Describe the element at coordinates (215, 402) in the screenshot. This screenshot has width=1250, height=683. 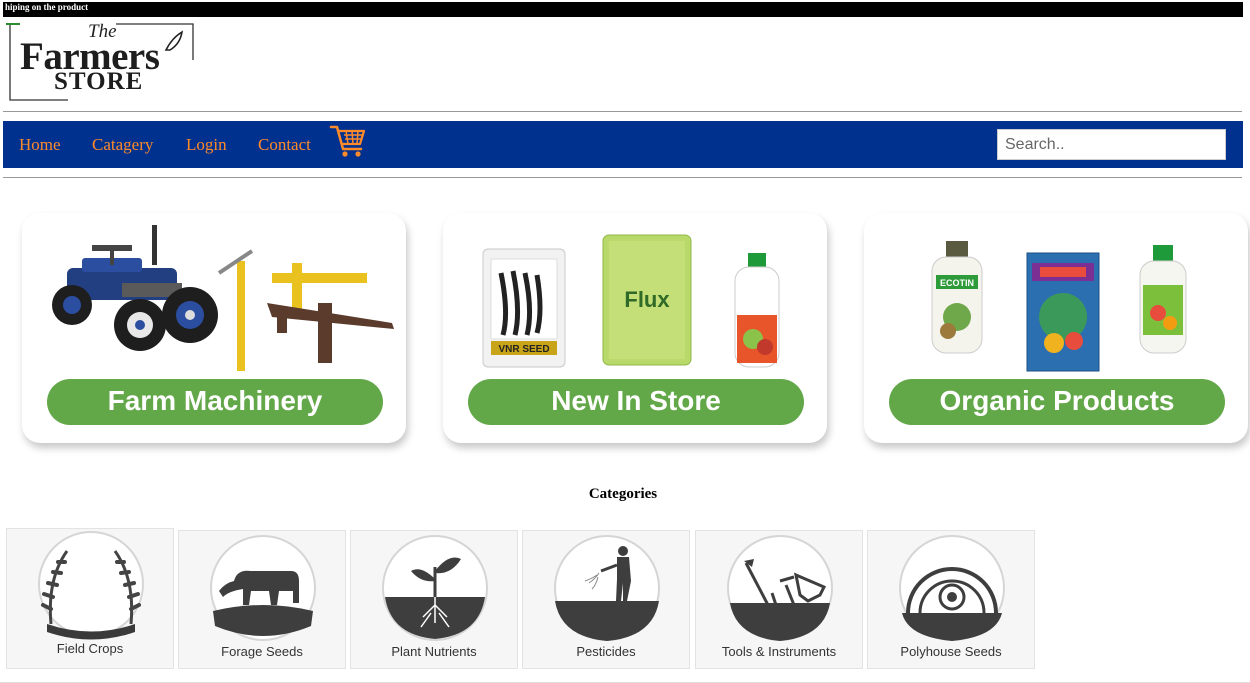
I see `promo-label-farm-machinery: Farm Machinery` at that location.